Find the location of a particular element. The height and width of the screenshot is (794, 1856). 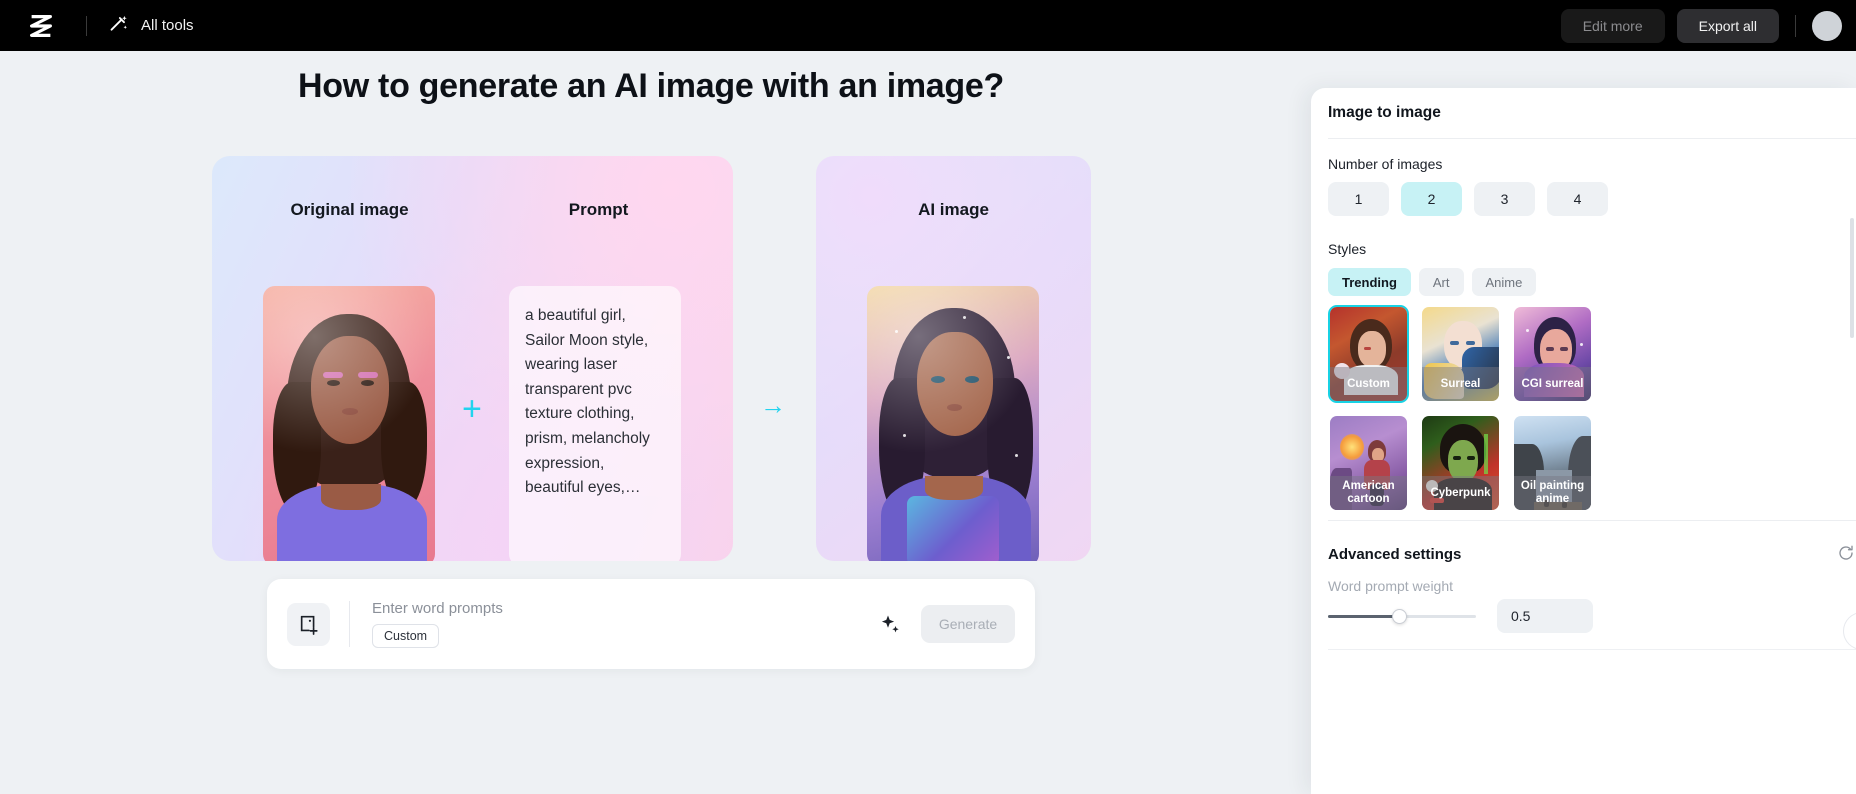

style-card-oil-painting-anime: Oil painting anime is located at coordinates (1552, 463).